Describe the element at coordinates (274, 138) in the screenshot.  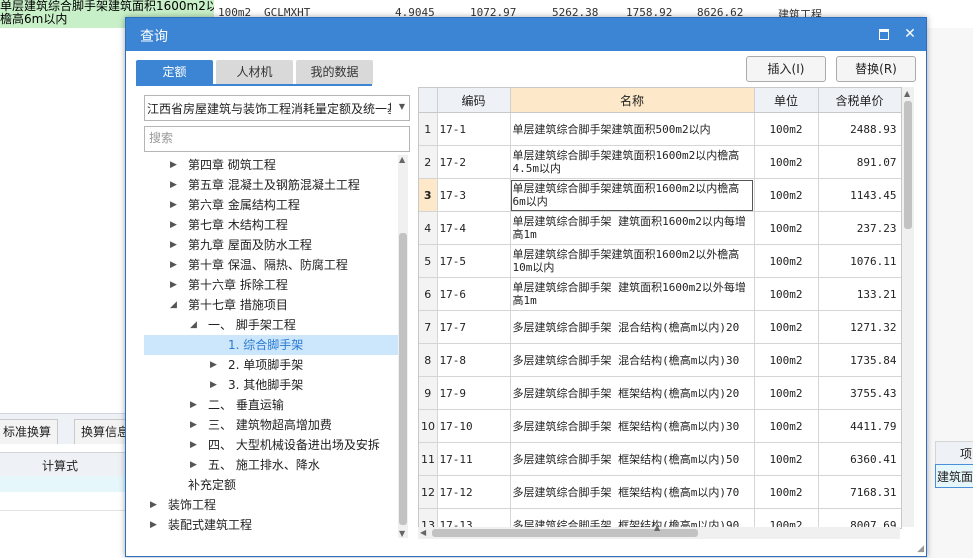
I see `search-input` at that location.